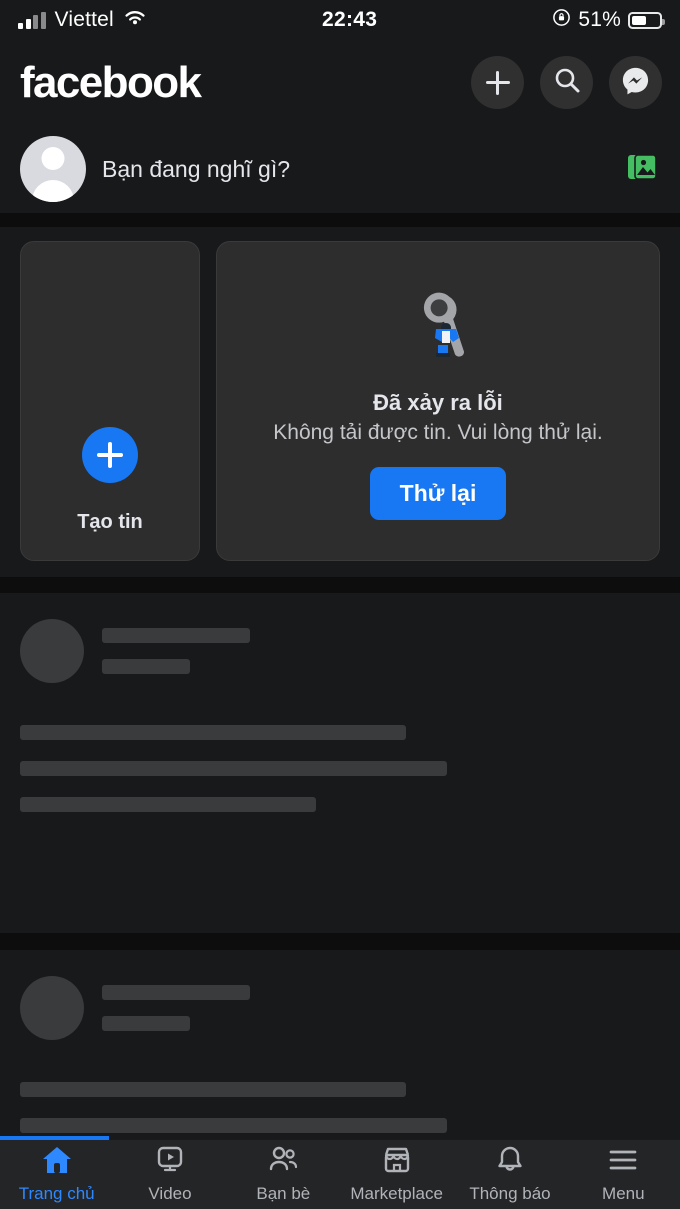  What do you see at coordinates (111, 82) in the screenshot?
I see `facebook-logo: facebook` at bounding box center [111, 82].